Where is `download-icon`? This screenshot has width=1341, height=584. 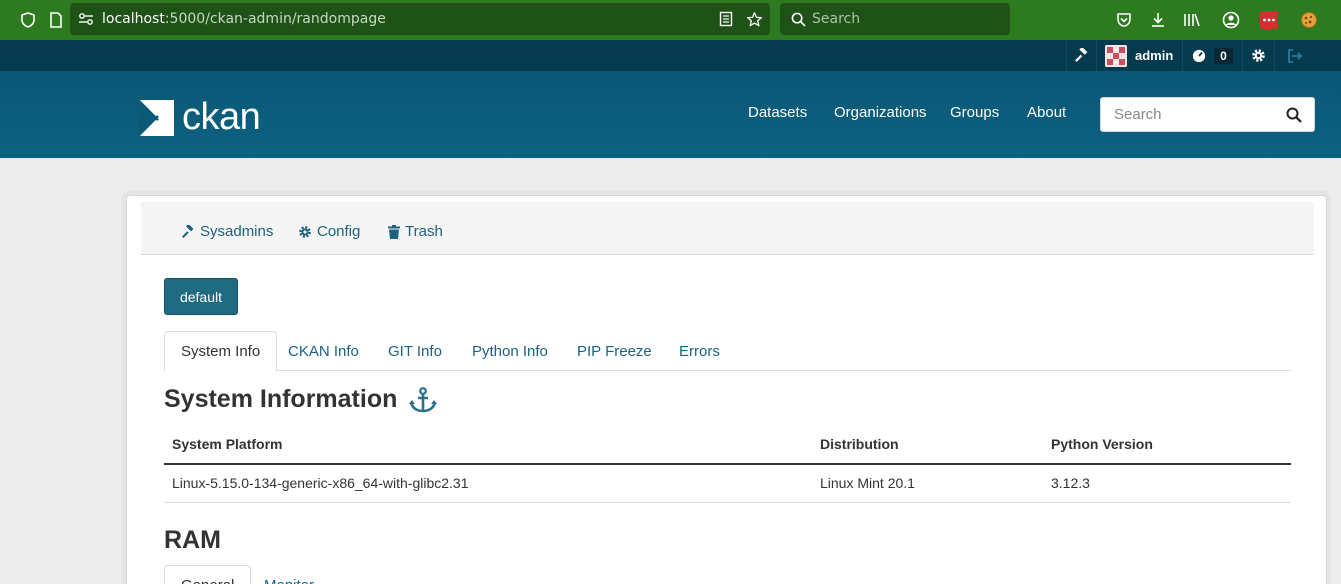
download-icon is located at coordinates (1158, 20).